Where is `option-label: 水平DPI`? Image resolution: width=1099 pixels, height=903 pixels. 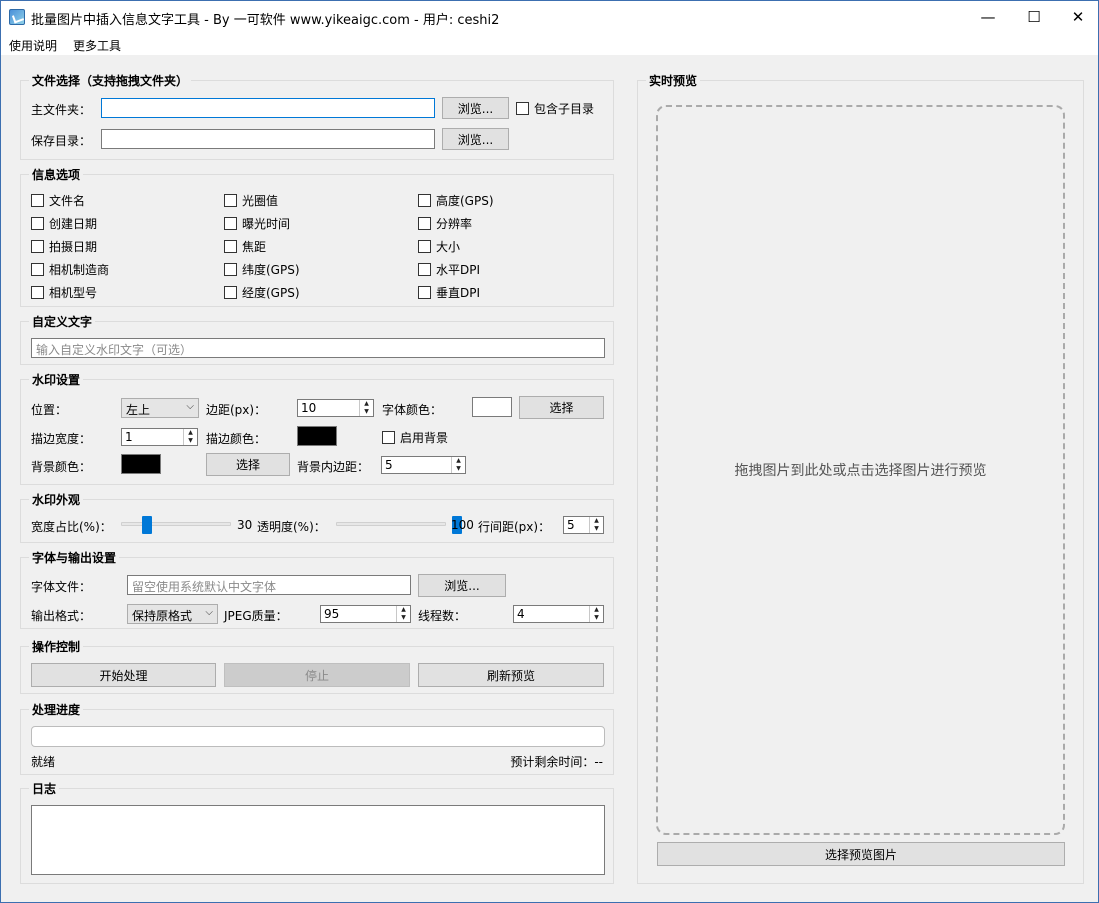
option-label: 水平DPI is located at coordinates (458, 270).